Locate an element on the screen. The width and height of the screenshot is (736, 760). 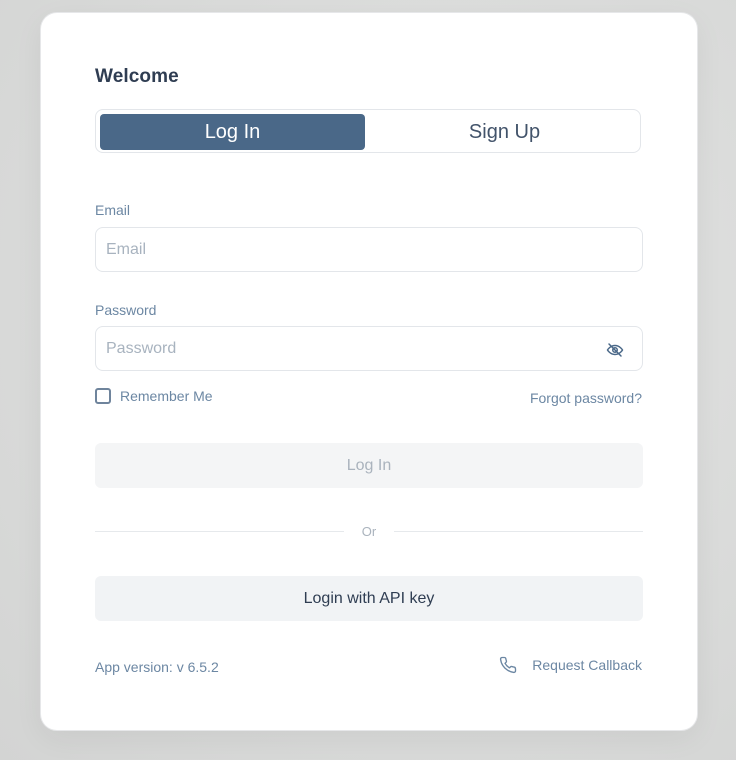
auth-tabs: Log In Sign Up is located at coordinates (368, 131).